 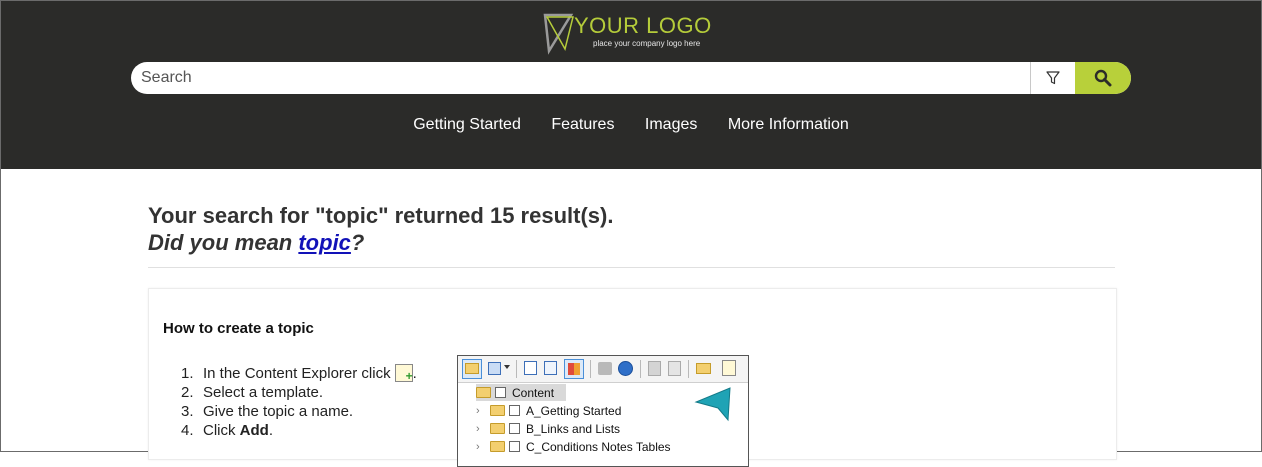 I want to click on color-grid-icon, so click(x=574, y=369).